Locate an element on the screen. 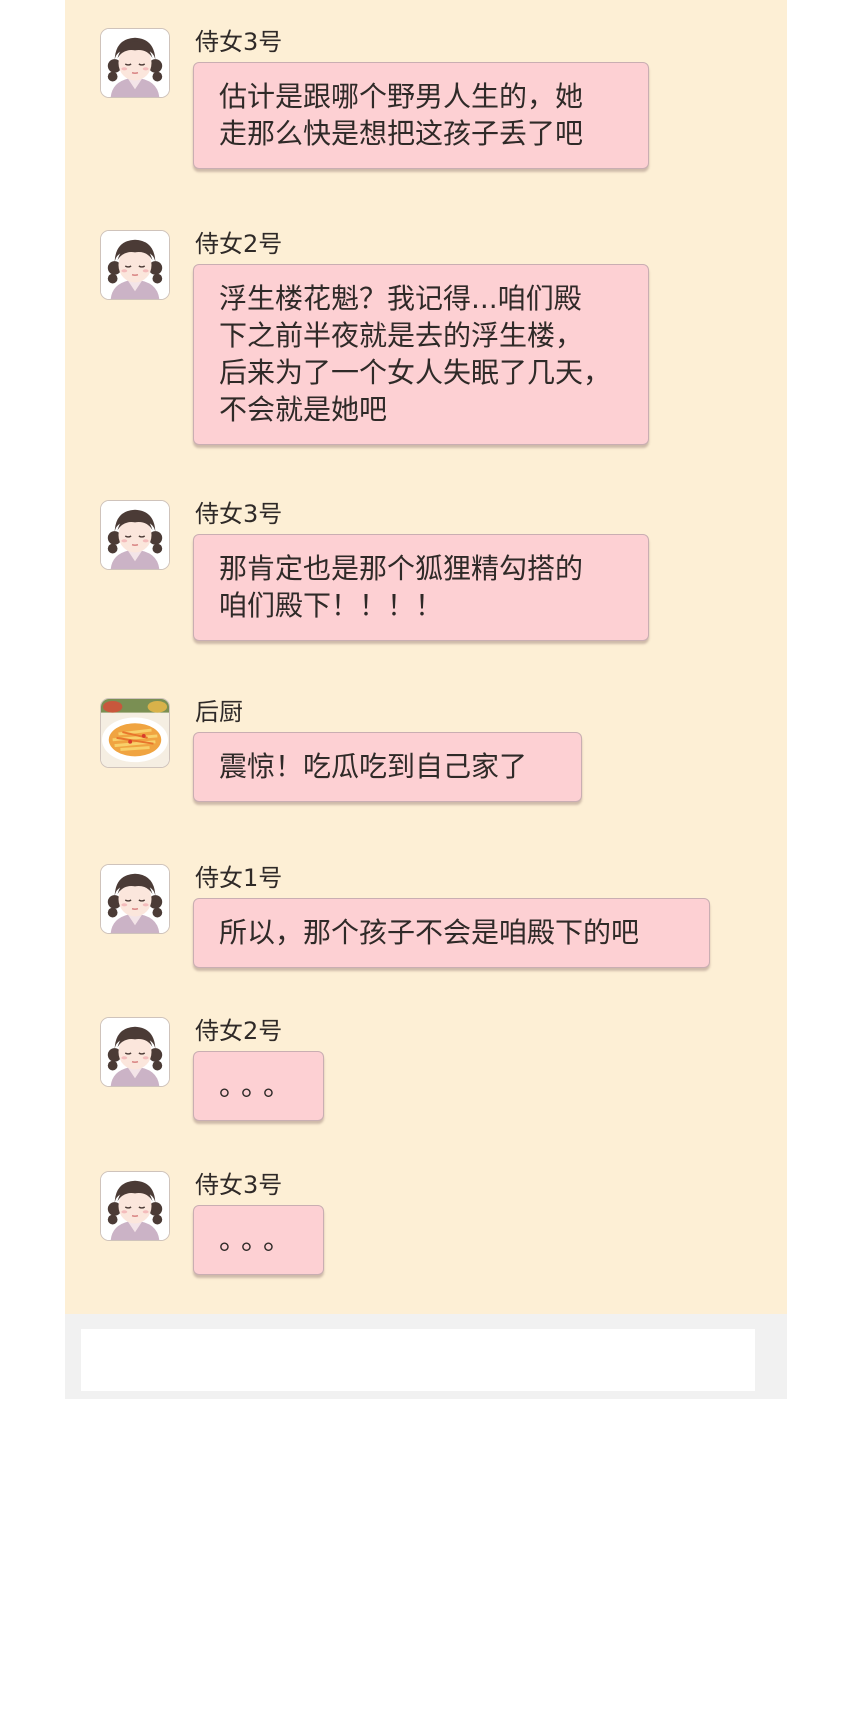 The image size is (850, 1726). sender-name: 侍女1号 is located at coordinates (239, 878).